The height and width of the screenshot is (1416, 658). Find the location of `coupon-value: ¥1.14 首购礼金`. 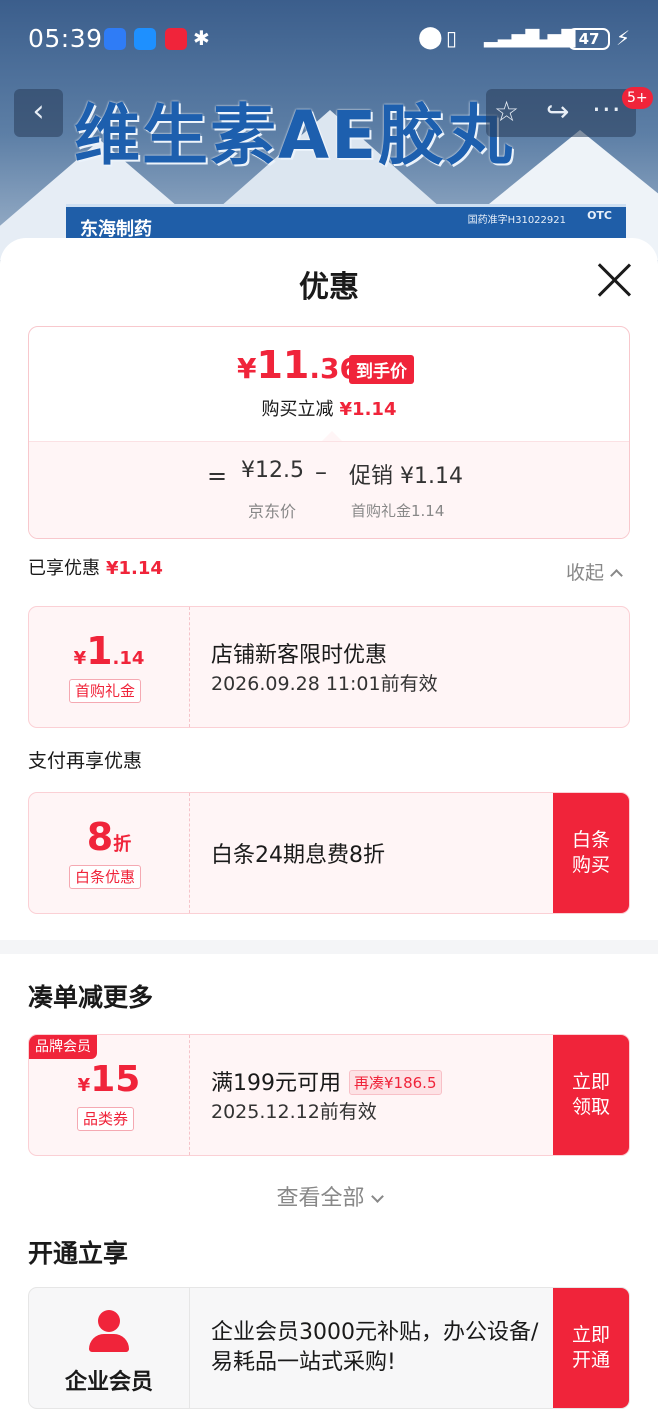

coupon-value: ¥1.14 首购礼金 is located at coordinates (109, 667).